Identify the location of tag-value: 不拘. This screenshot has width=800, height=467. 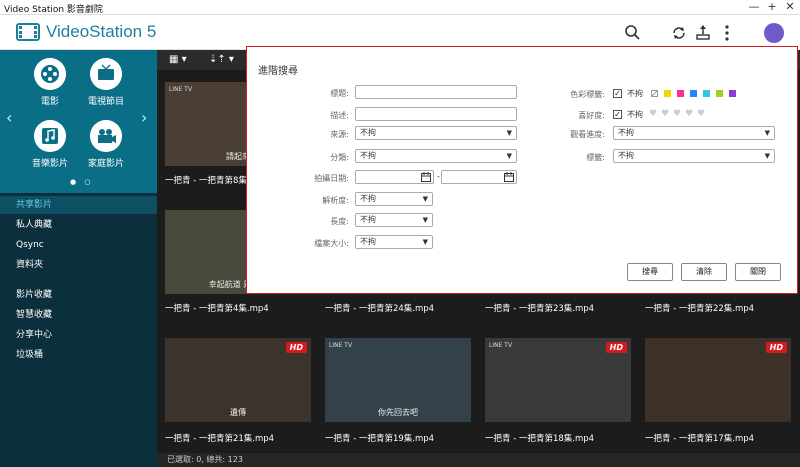
(626, 155).